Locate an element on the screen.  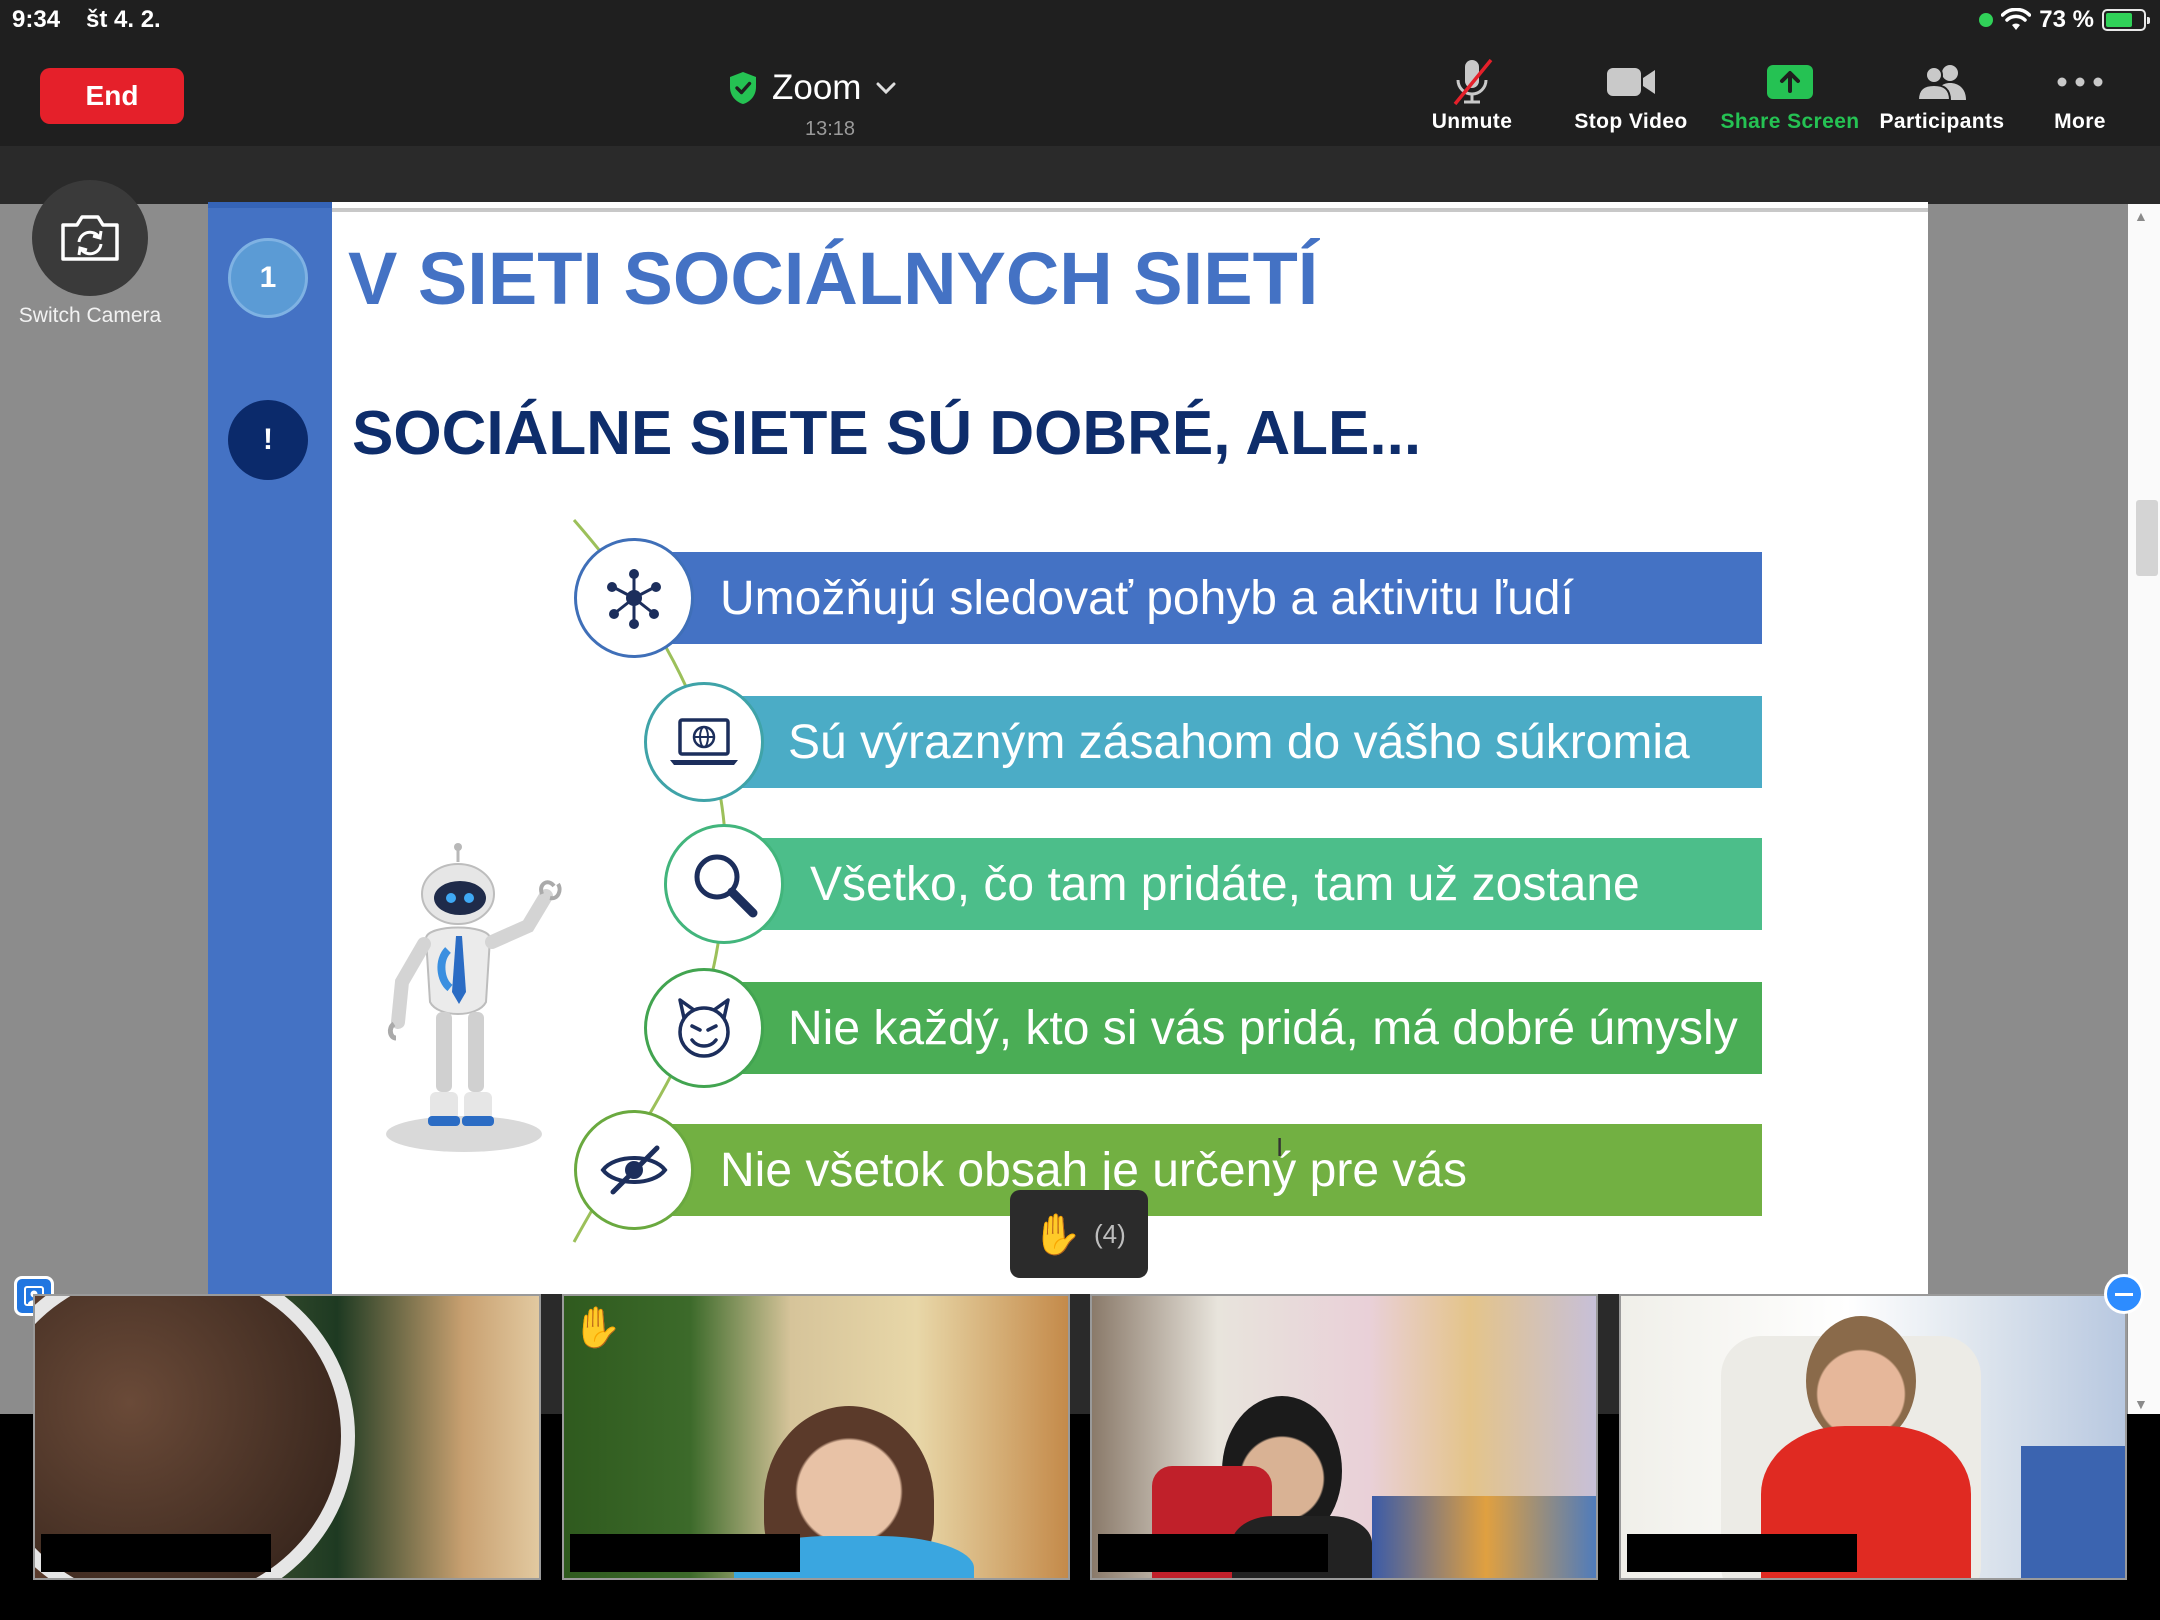
unmute-button: Unmute is located at coordinates (1472, 98).